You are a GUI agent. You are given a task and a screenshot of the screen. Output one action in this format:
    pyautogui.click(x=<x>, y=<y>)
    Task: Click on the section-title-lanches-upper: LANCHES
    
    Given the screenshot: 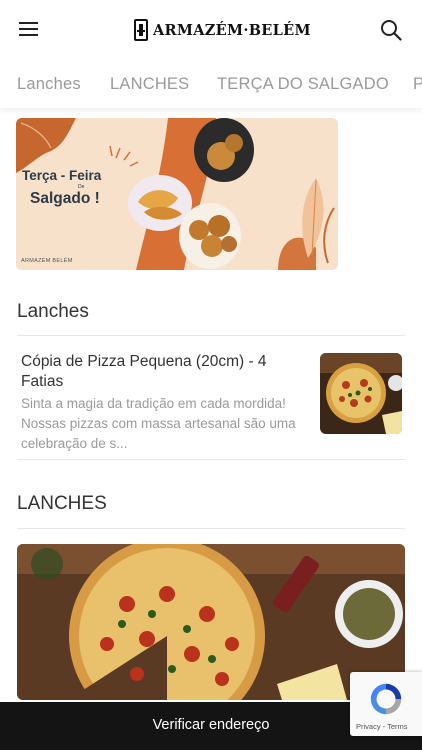 What is the action you would take?
    pyautogui.click(x=62, y=503)
    